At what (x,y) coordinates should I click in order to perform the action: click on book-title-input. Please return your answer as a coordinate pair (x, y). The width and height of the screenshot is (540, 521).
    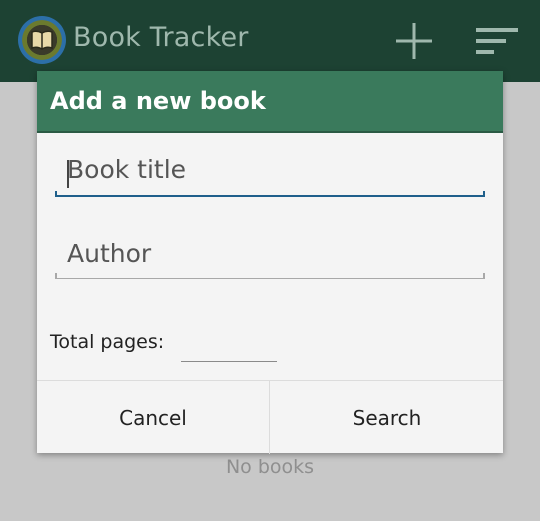
    Looking at the image, I should click on (276, 169).